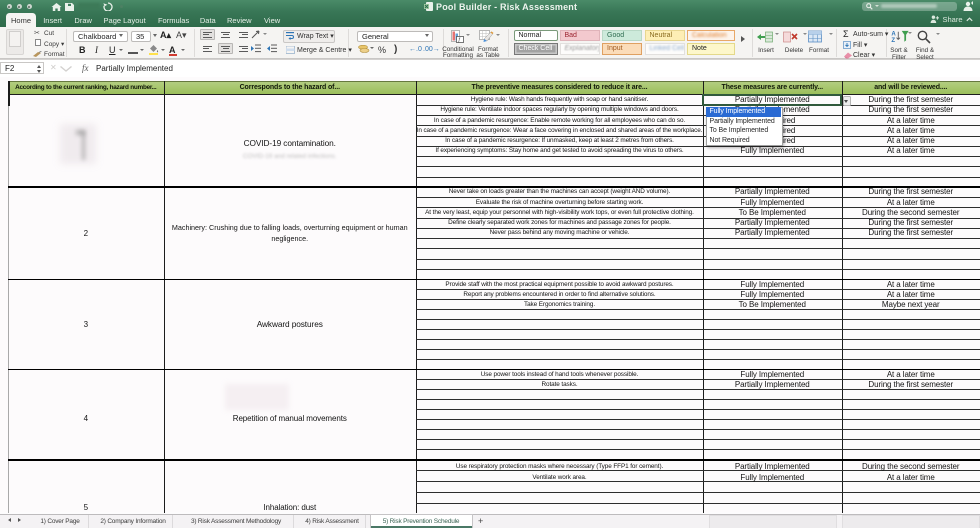 This screenshot has height=528, width=980. I want to click on svg-text: ƒ, so click(459, 41).